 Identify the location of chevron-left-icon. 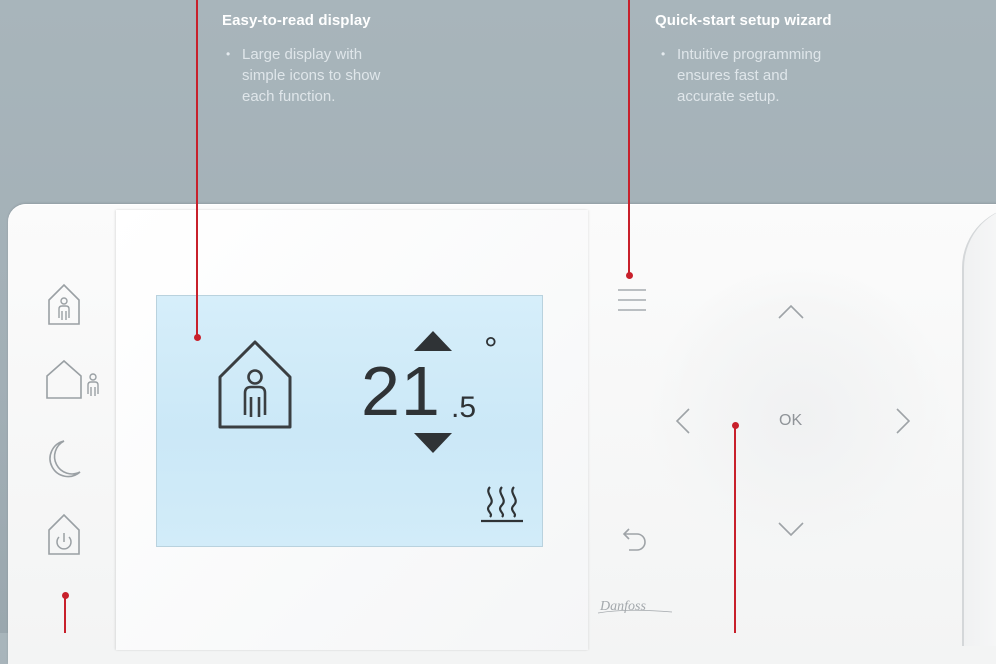
(683, 421).